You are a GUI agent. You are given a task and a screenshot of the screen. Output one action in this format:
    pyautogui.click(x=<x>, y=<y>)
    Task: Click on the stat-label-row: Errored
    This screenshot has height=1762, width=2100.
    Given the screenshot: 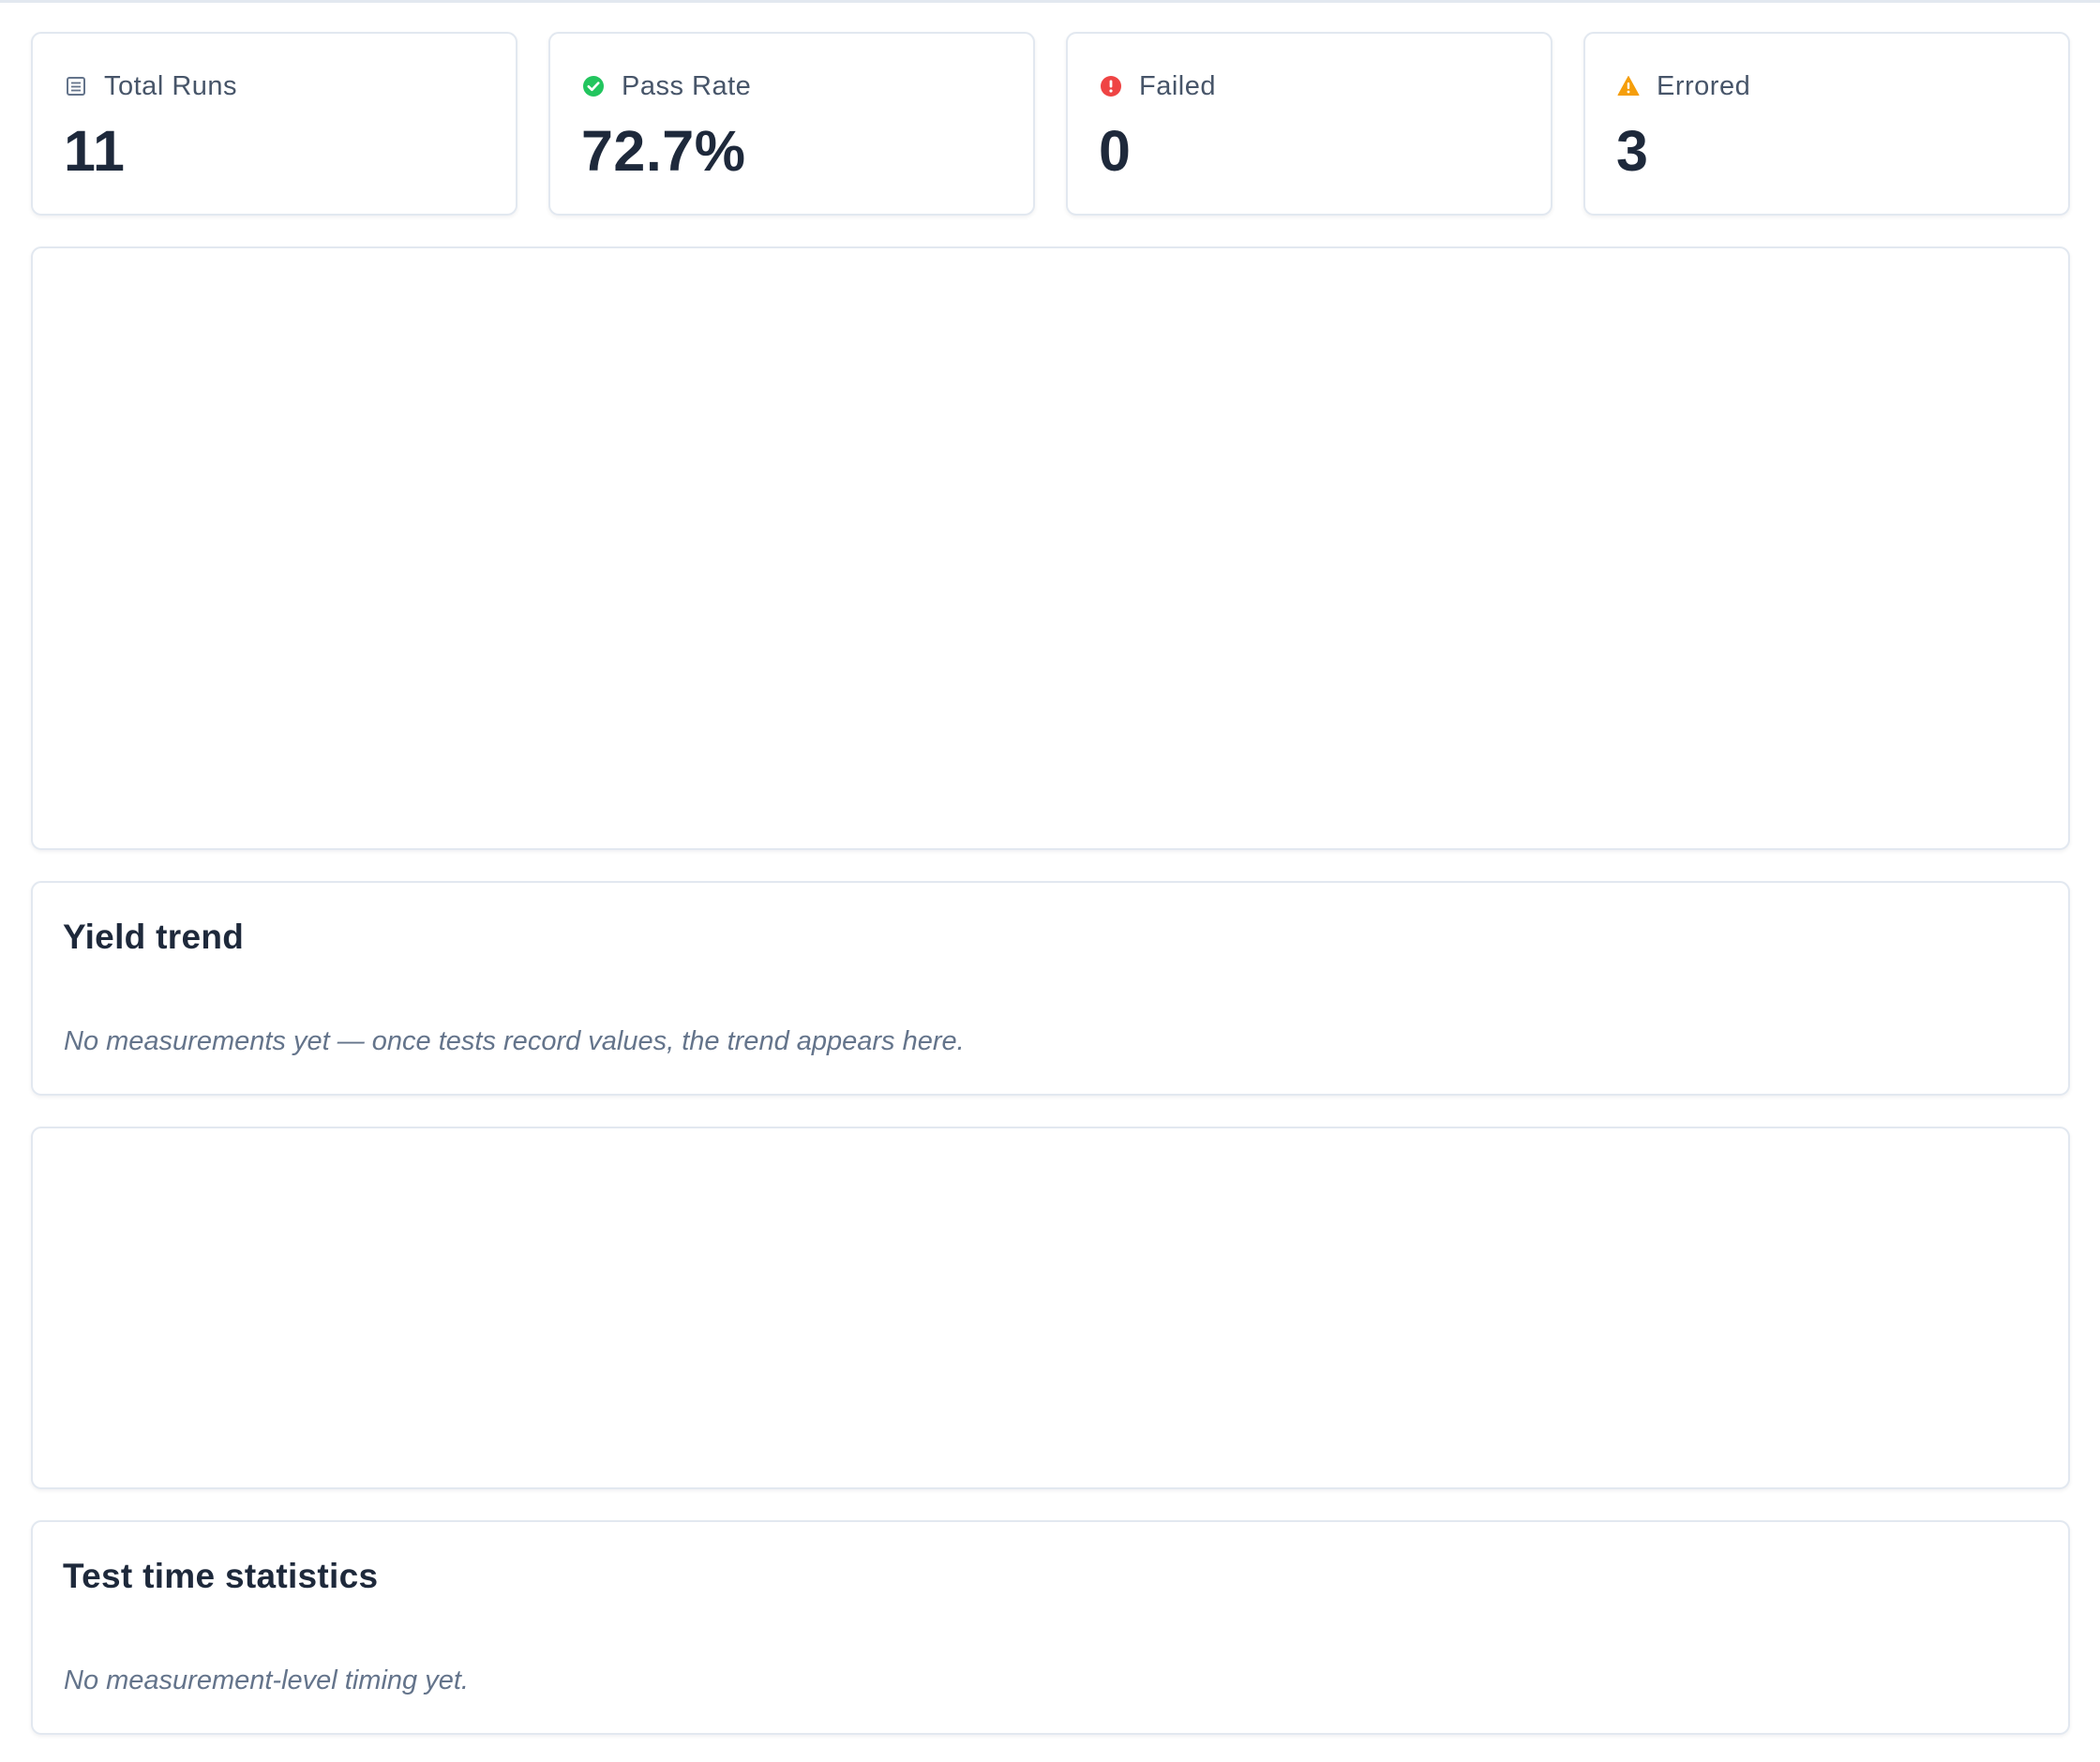 What is the action you would take?
    pyautogui.click(x=1683, y=86)
    